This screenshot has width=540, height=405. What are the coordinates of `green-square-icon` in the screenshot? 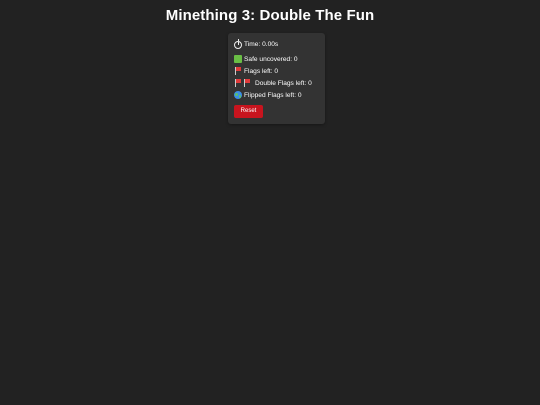 It's located at (238, 59).